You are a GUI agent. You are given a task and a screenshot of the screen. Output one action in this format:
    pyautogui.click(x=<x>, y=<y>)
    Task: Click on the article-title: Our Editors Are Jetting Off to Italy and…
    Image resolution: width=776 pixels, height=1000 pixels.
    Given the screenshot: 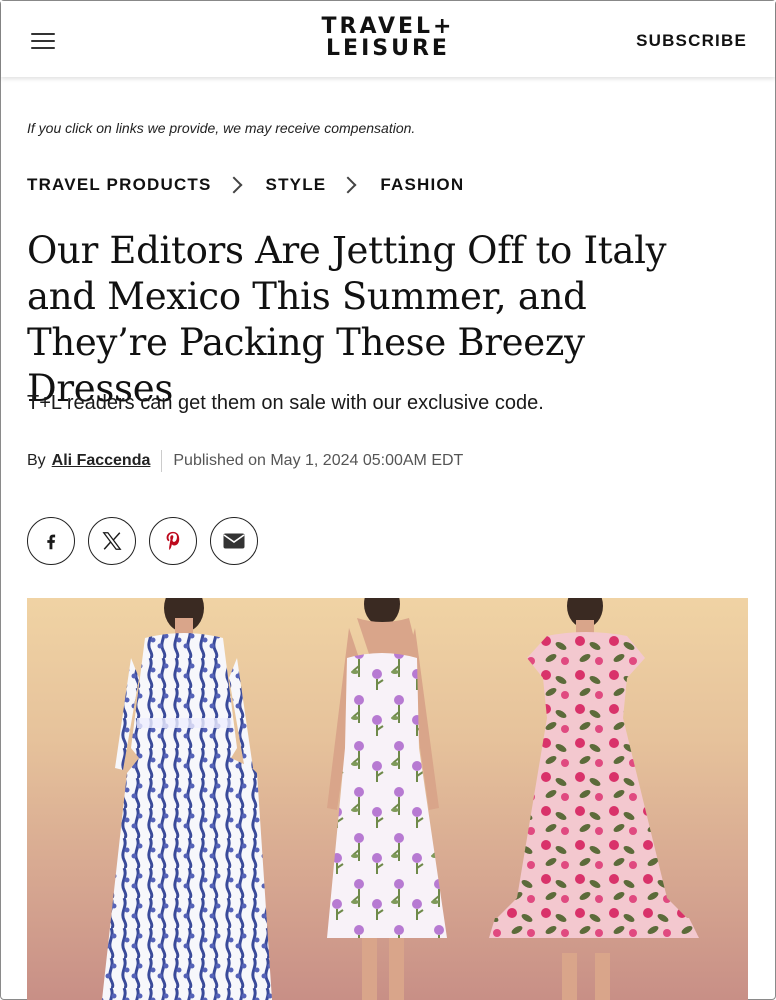 What is the action you would take?
    pyautogui.click(x=347, y=319)
    